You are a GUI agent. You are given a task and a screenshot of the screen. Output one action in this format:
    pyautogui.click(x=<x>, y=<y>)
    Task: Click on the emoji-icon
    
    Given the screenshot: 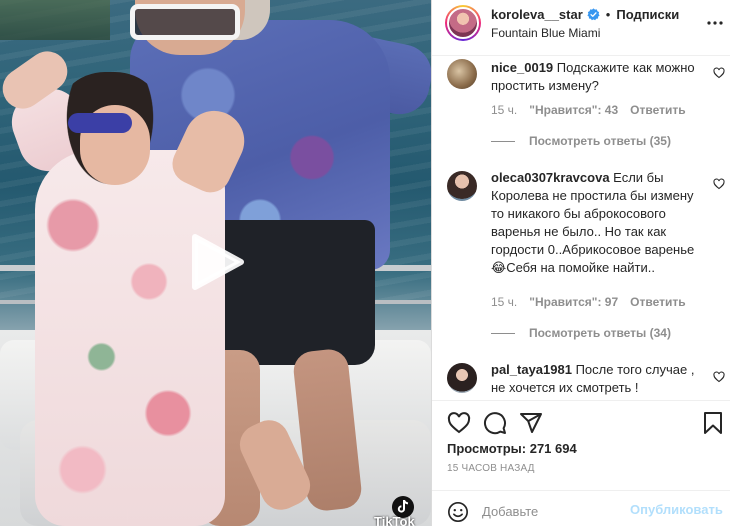 What is the action you would take?
    pyautogui.click(x=458, y=512)
    